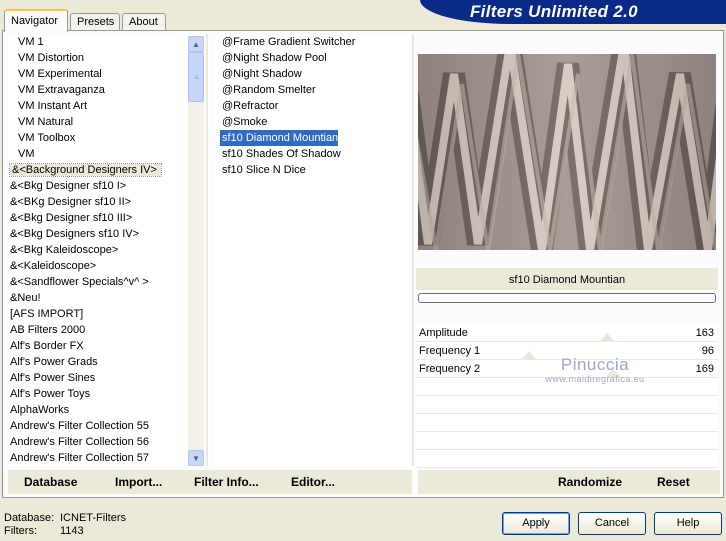 The width and height of the screenshot is (726, 541). Describe the element at coordinates (590, 482) in the screenshot. I see `randomize-button: Randomize` at that location.